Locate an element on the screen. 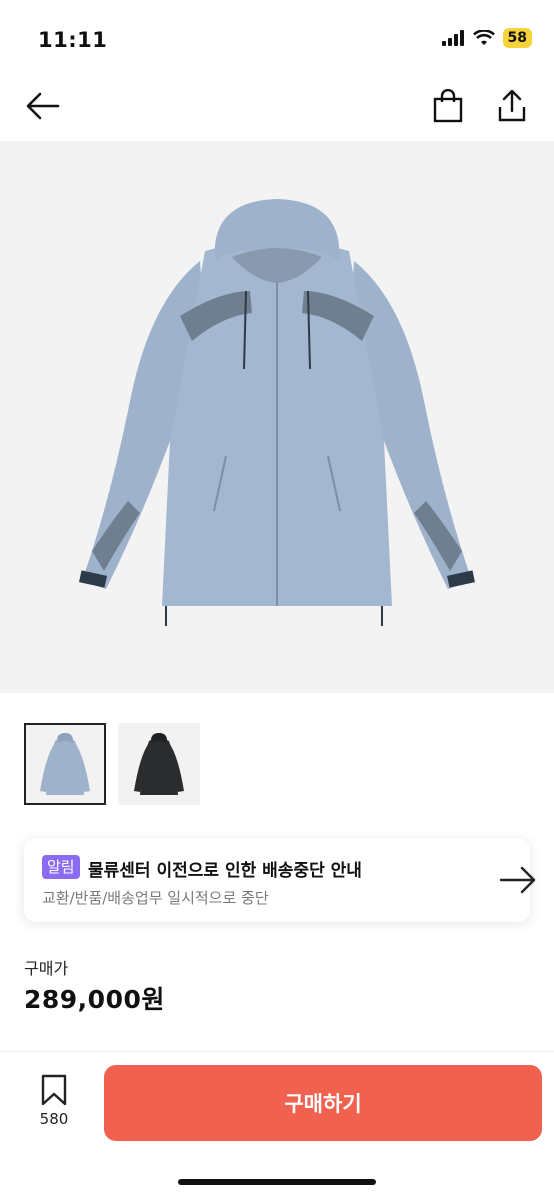  signal-icon is located at coordinates (452, 38).